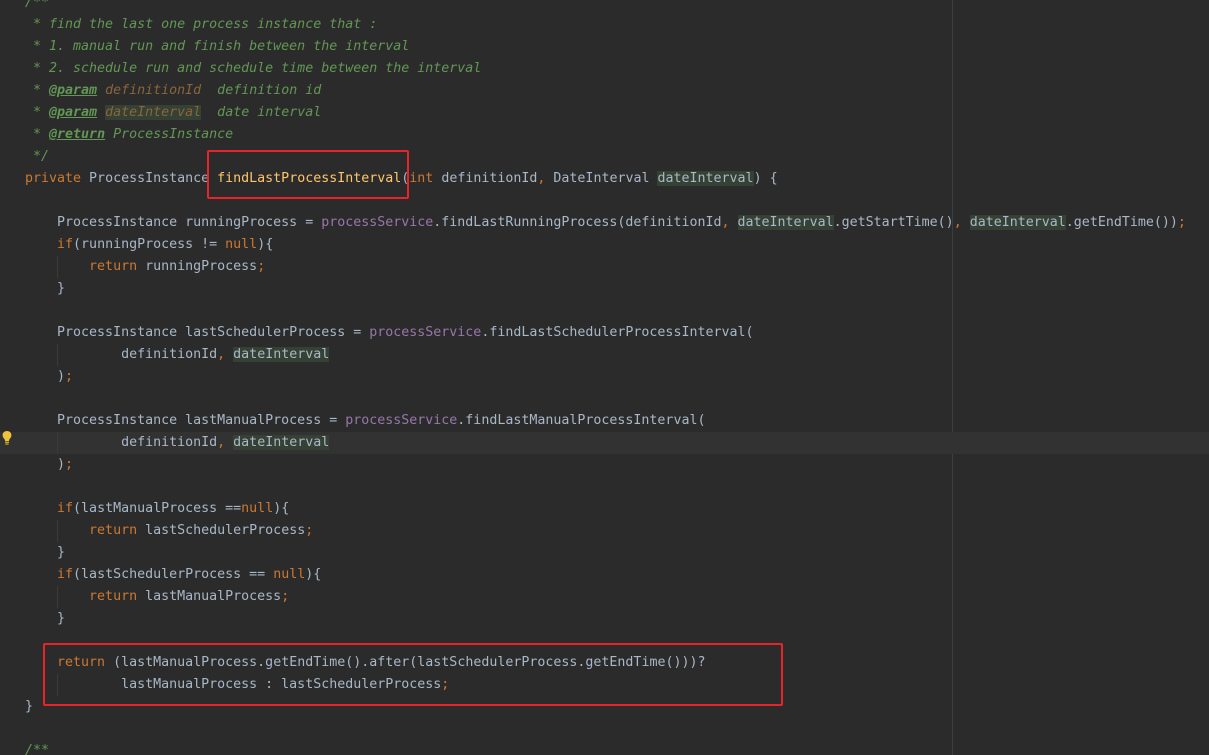 The height and width of the screenshot is (755, 1209). What do you see at coordinates (37, 156) in the screenshot?
I see `code-token: */` at bounding box center [37, 156].